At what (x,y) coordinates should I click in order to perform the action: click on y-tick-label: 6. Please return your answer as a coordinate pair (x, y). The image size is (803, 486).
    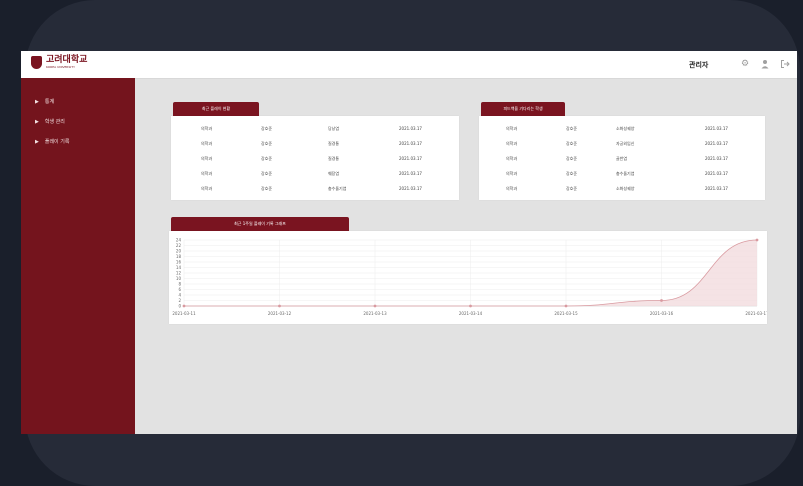
    Looking at the image, I should click on (179, 289).